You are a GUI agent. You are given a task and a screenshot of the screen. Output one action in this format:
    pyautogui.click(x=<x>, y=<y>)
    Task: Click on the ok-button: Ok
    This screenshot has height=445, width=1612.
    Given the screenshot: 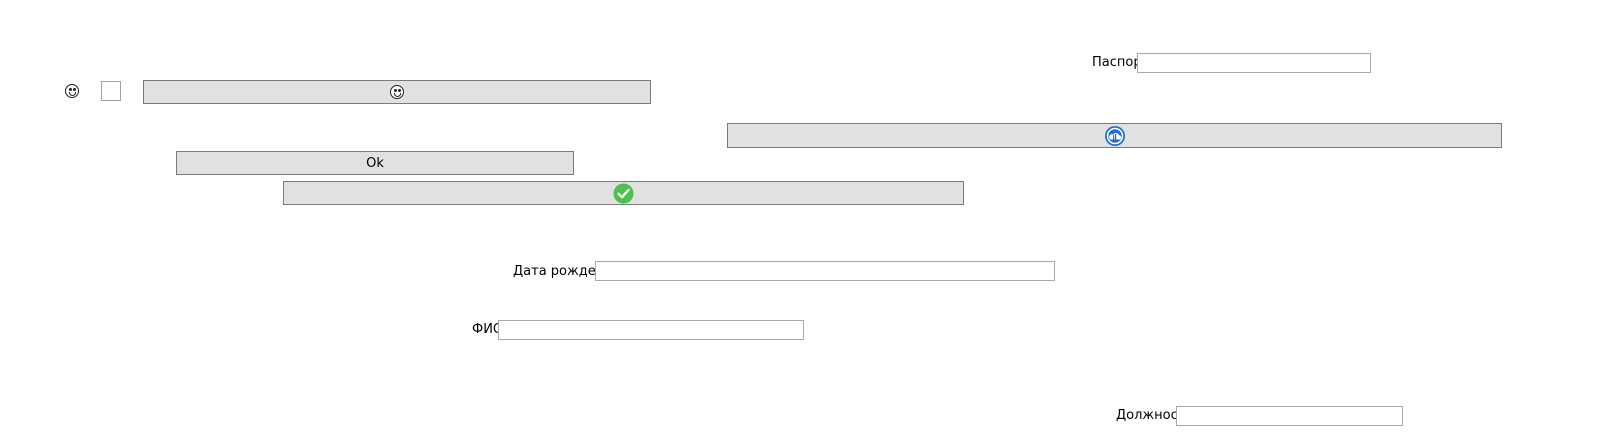 What is the action you would take?
    pyautogui.click(x=375, y=163)
    